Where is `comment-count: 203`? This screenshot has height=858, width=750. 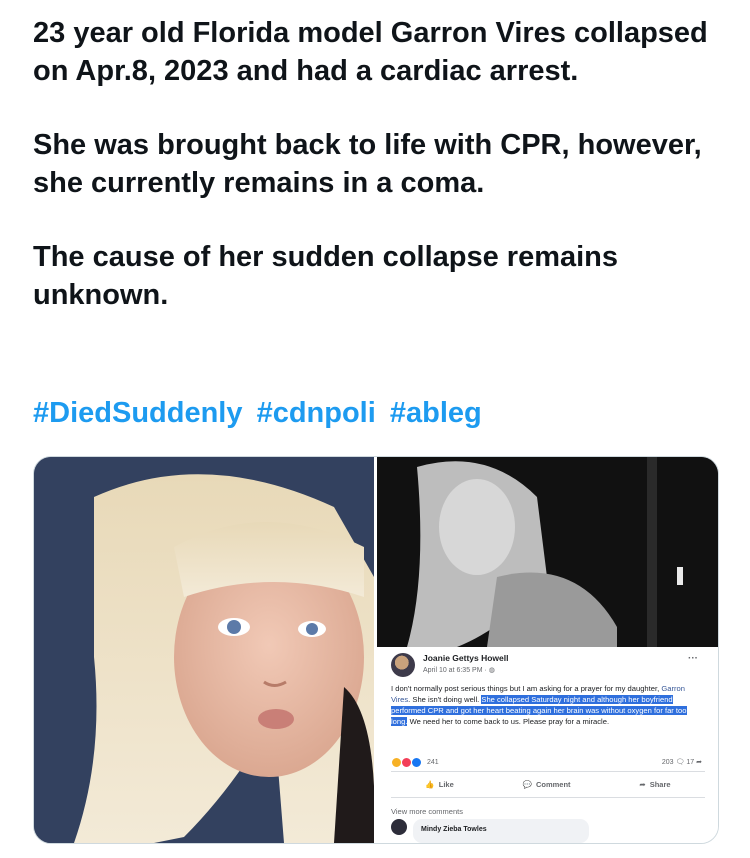 comment-count: 203 is located at coordinates (668, 762).